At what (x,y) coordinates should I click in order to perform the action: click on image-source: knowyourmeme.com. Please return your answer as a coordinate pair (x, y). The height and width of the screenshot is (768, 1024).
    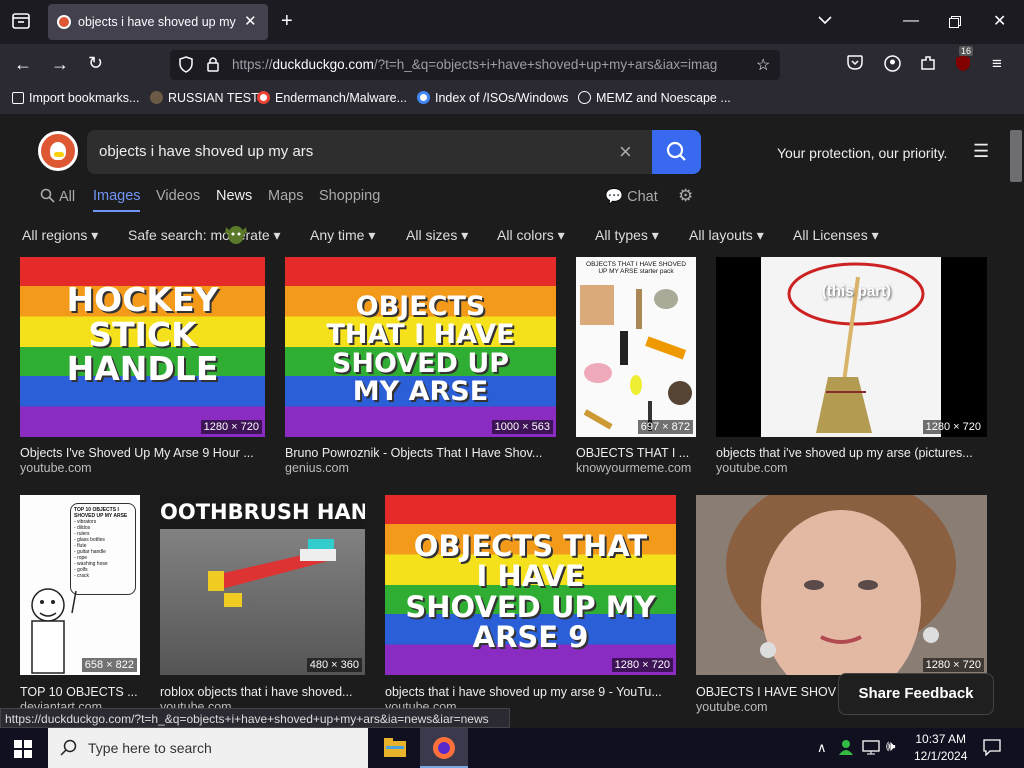
    Looking at the image, I should click on (633, 468).